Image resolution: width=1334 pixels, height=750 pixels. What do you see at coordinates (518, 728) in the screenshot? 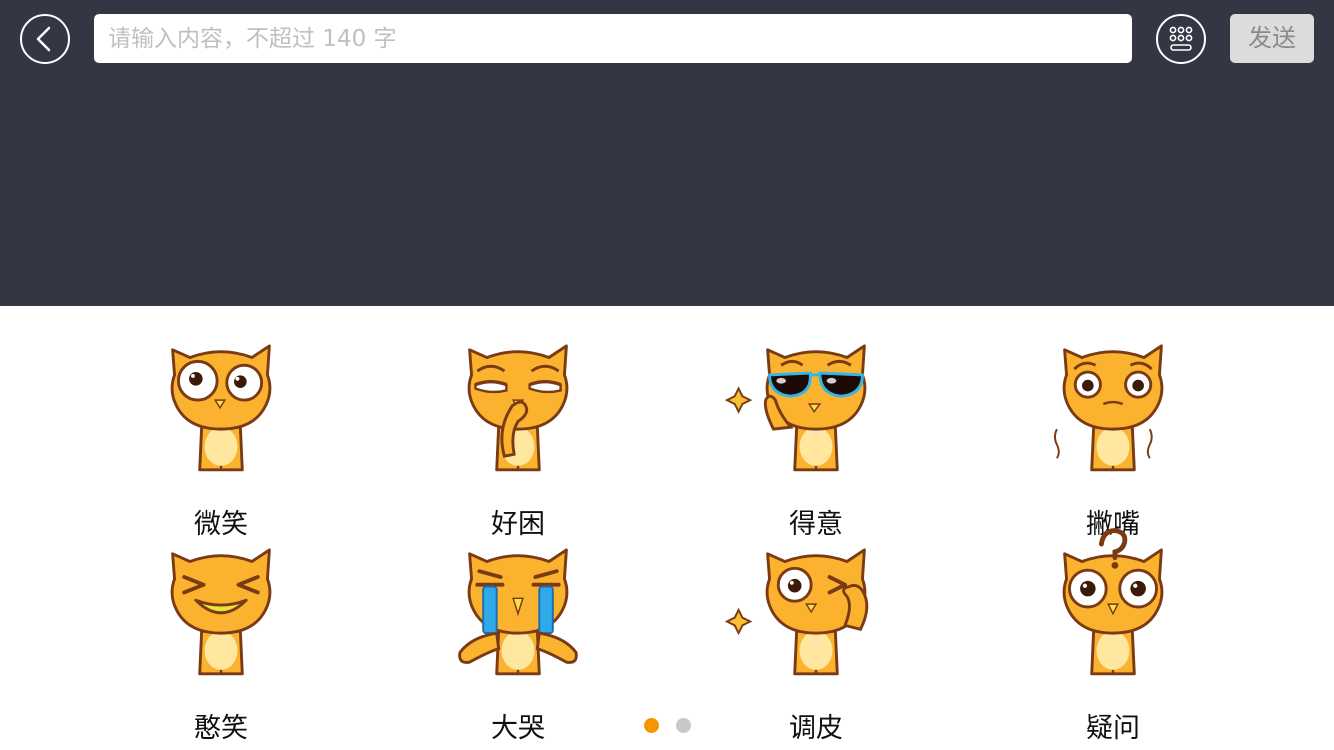
I see `sticker-label: 大哭` at bounding box center [518, 728].